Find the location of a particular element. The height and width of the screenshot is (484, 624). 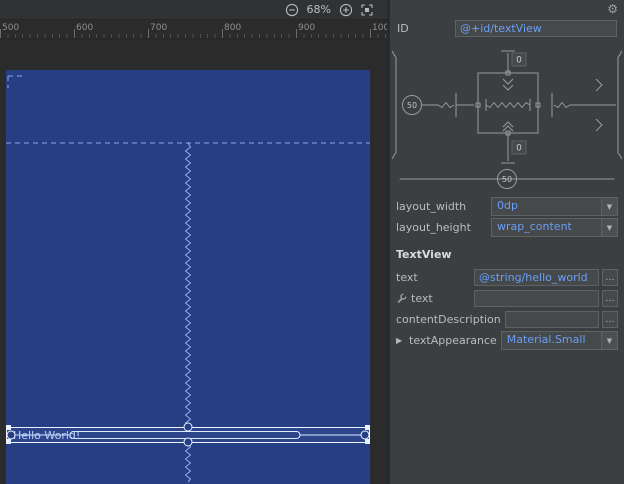

layout-width-value: 0dp is located at coordinates (507, 205).